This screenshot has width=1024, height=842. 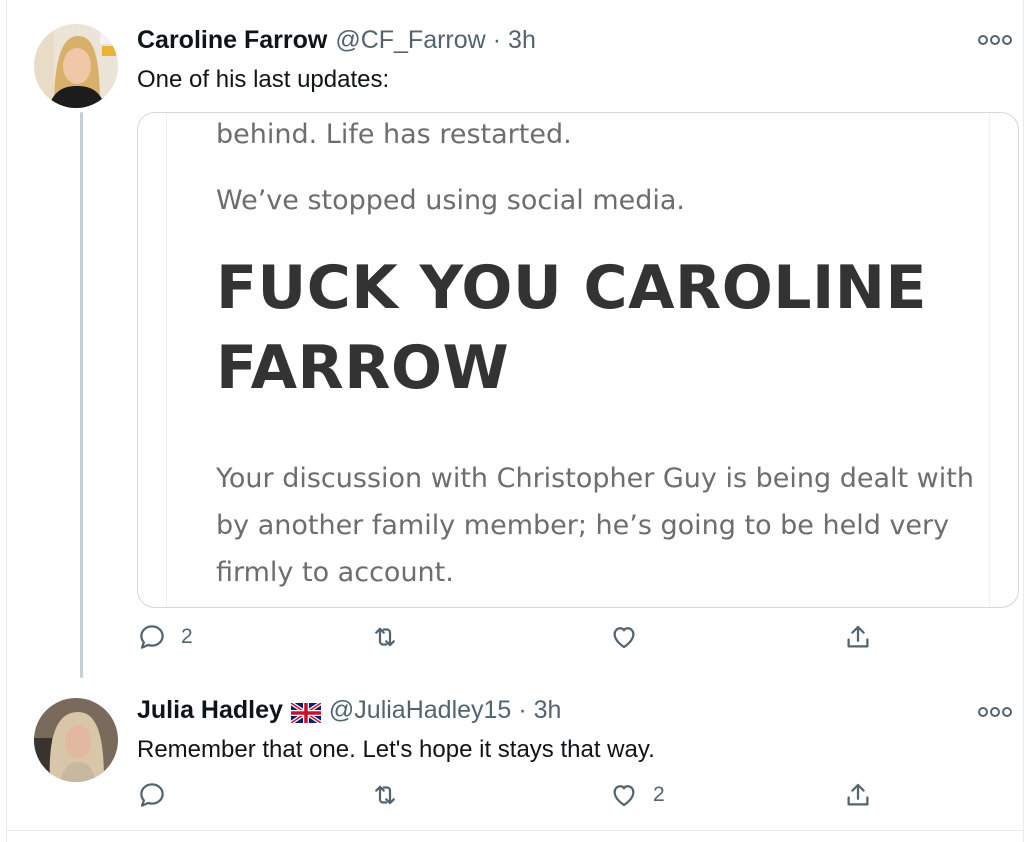 I want to click on screenshot-heading: FUCK YOU CAROLINE, so click(x=571, y=288).